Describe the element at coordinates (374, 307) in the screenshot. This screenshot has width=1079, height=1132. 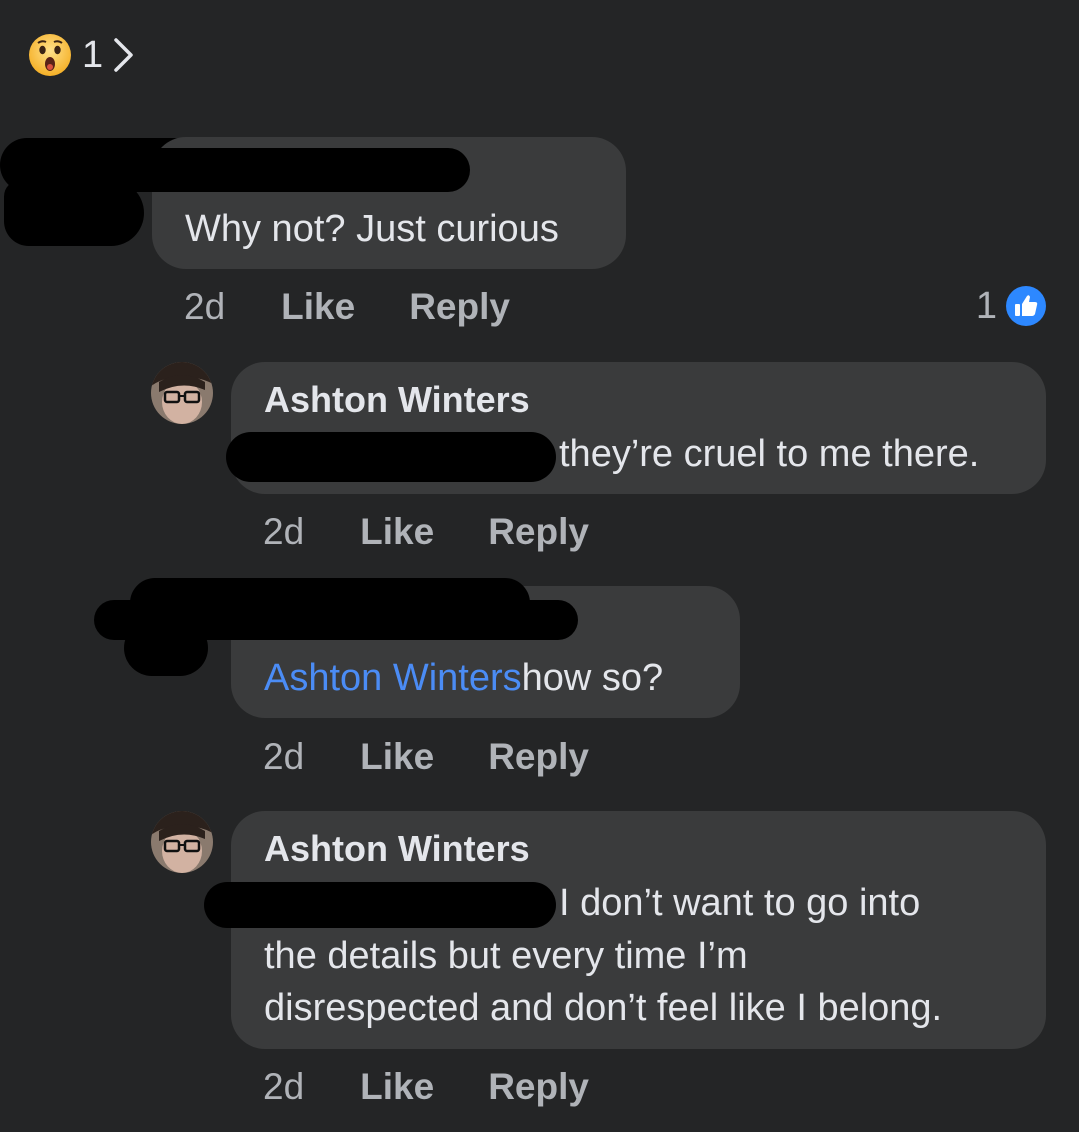
I see `comment-actions-1: 2d Like Reply` at that location.